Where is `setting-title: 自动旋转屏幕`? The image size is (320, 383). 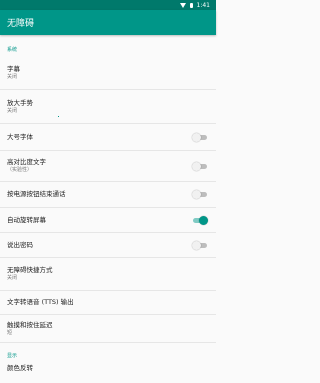 setting-title: 自动旋转屏幕 is located at coordinates (26, 219).